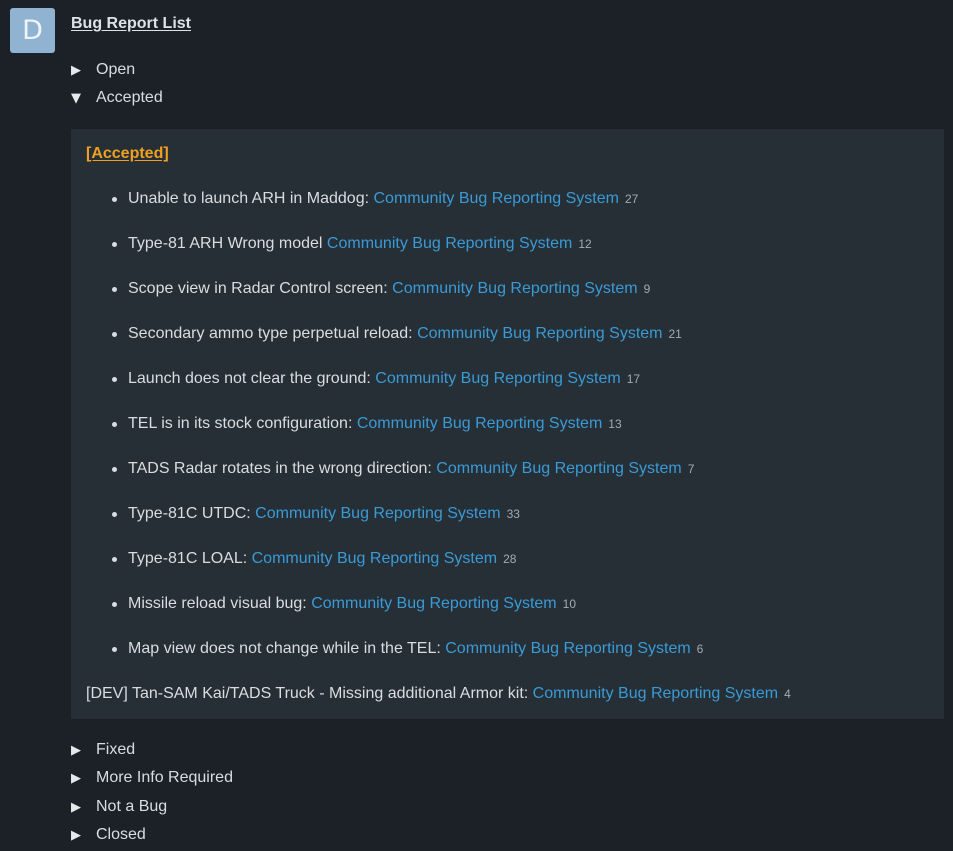 The width and height of the screenshot is (953, 851). I want to click on click-count: 4, so click(787, 694).